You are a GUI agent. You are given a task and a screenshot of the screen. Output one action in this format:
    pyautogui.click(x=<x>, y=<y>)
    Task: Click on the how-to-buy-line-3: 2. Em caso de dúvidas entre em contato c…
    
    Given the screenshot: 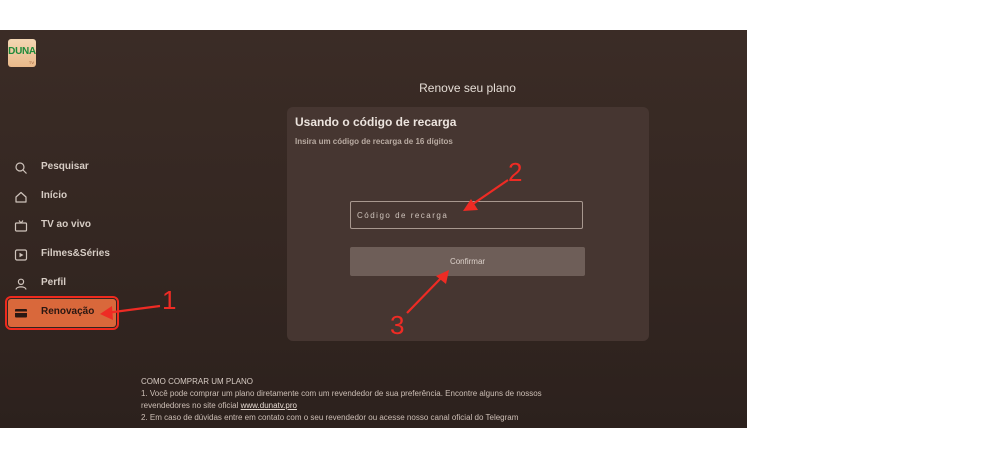 What is the action you would take?
    pyautogui.click(x=330, y=417)
    